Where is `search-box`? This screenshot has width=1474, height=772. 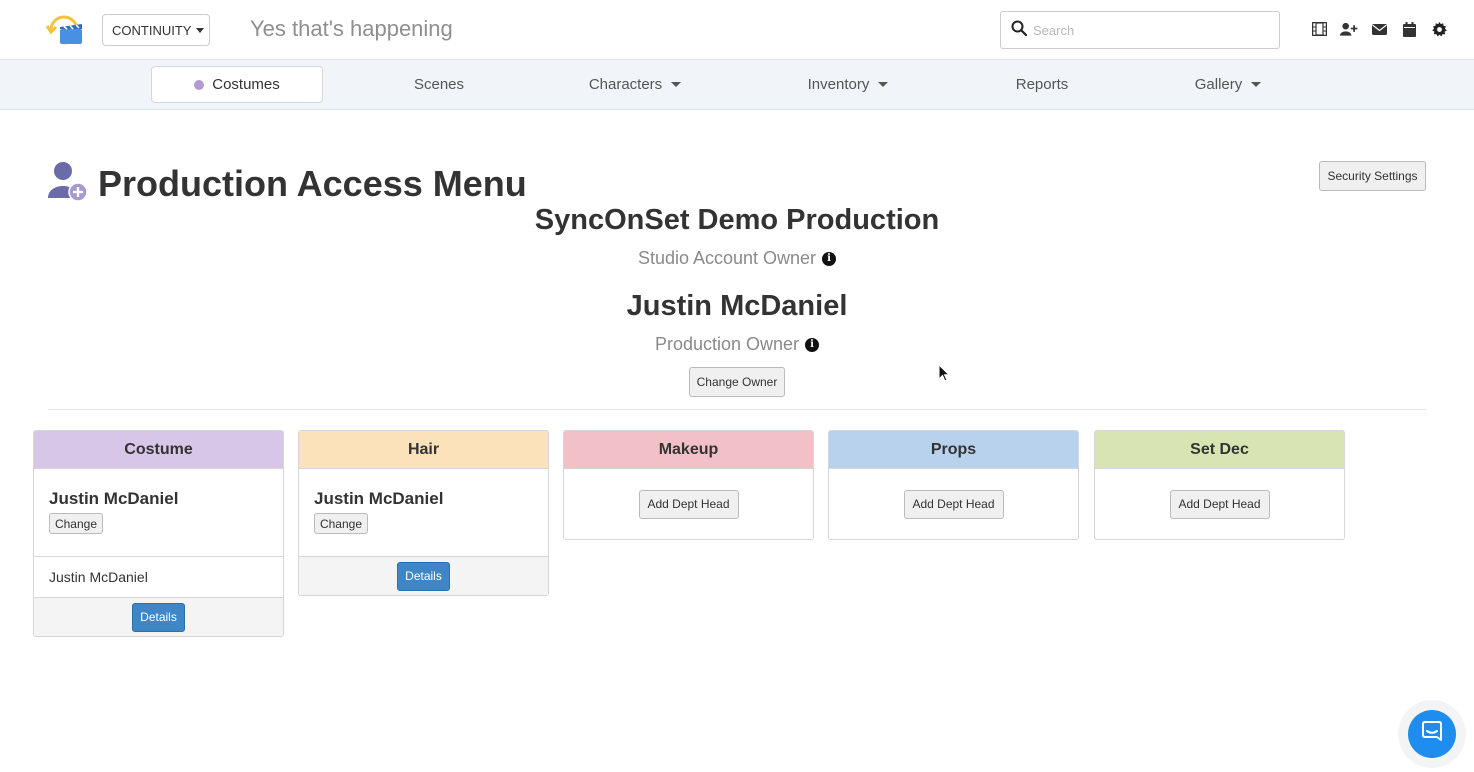
search-box is located at coordinates (1140, 30).